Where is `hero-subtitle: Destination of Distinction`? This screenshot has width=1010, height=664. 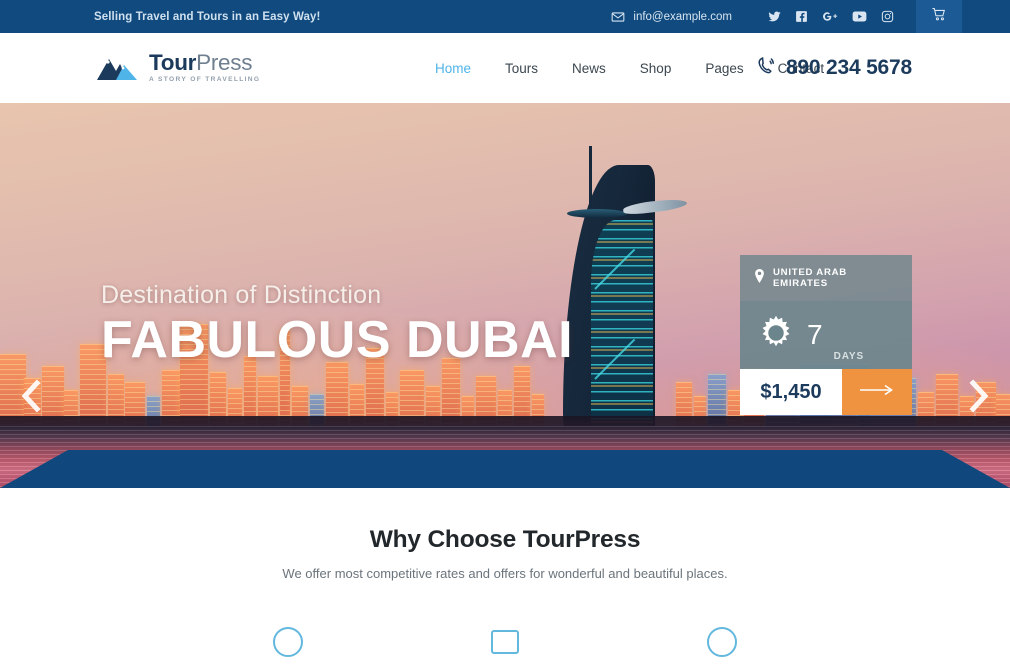
hero-subtitle: Destination of Distinction is located at coordinates (241, 295).